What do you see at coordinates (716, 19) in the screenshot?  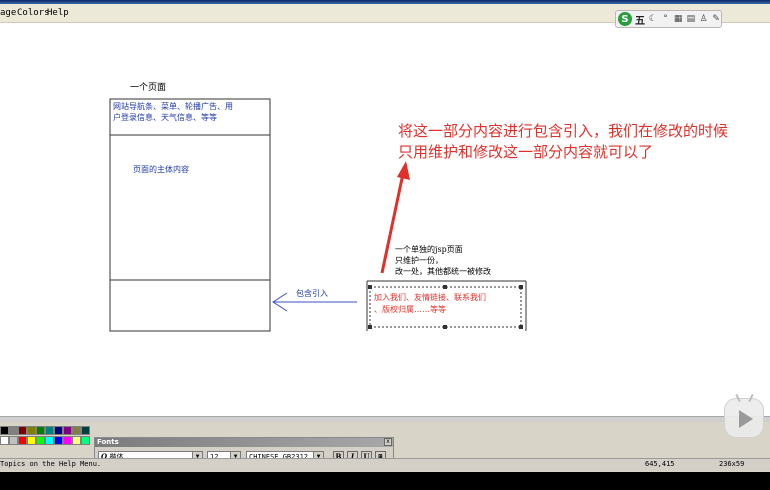 I see `wrench-icon: ✎` at bounding box center [716, 19].